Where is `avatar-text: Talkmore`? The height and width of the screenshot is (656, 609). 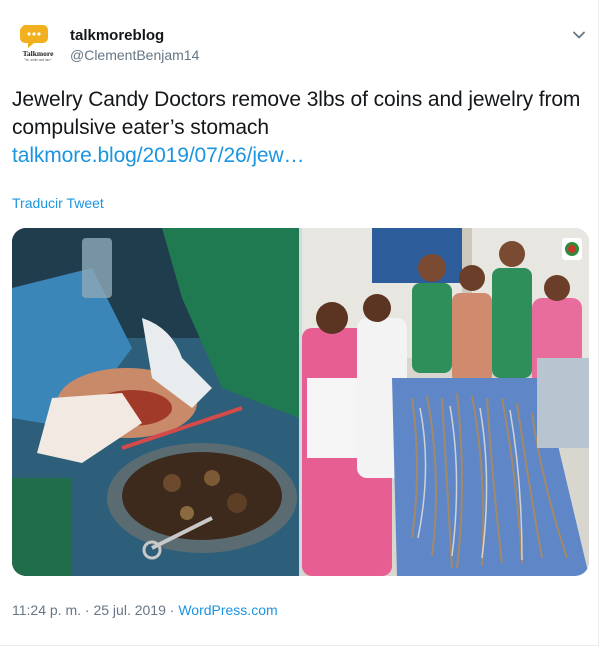
avatar-text: Talkmore is located at coordinates (39, 53).